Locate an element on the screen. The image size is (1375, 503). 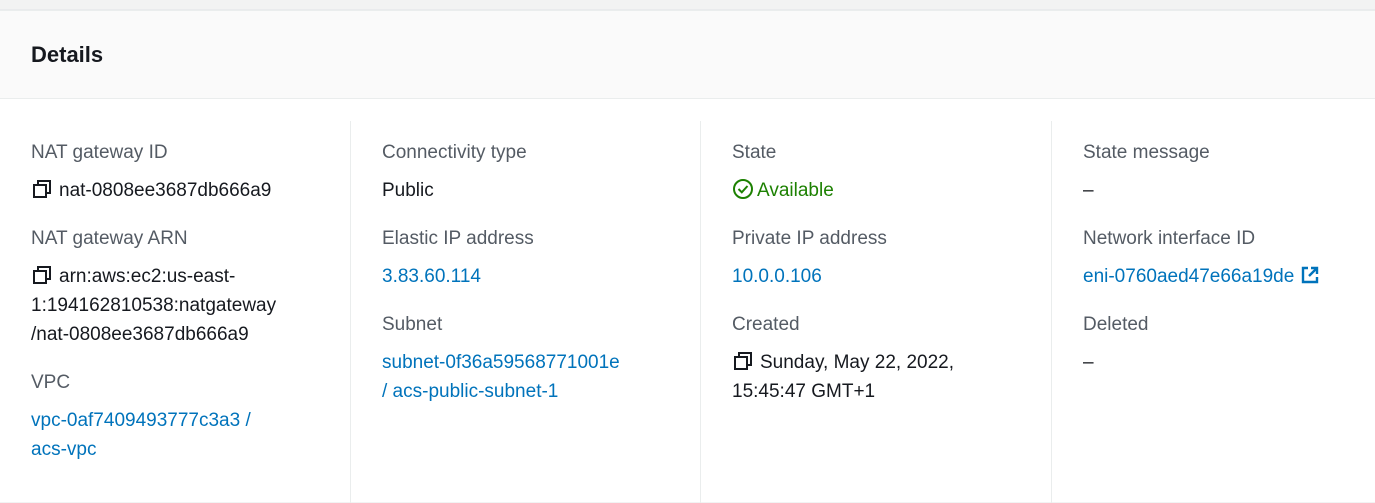
state-message-field: State message – is located at coordinates (1229, 173).